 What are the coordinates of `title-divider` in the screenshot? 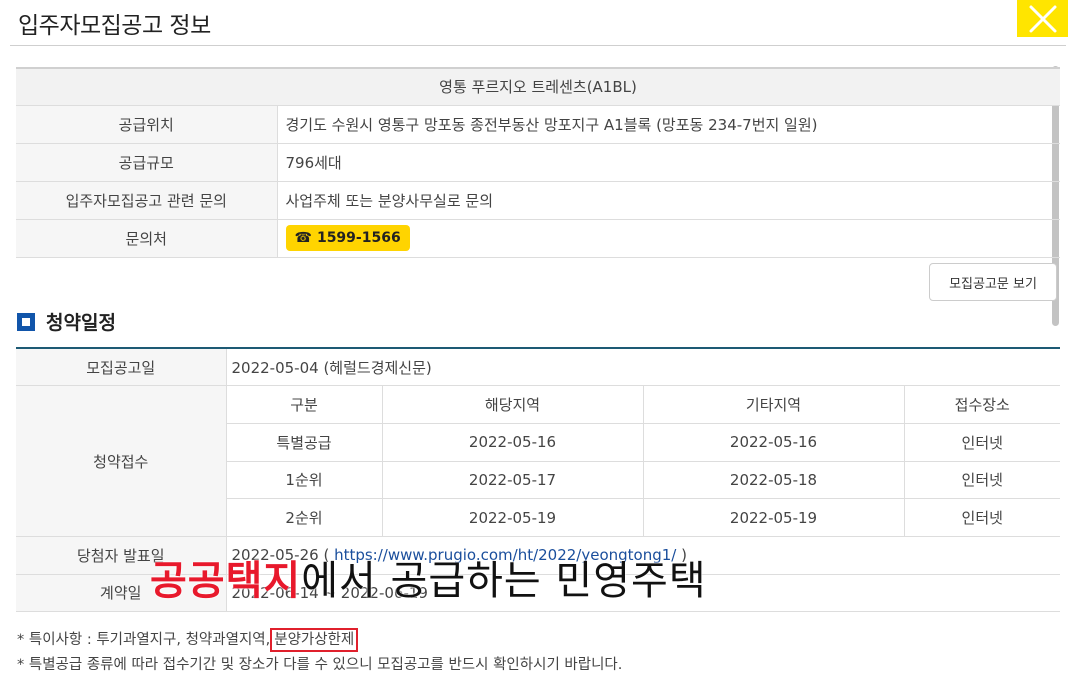 It's located at (538, 45).